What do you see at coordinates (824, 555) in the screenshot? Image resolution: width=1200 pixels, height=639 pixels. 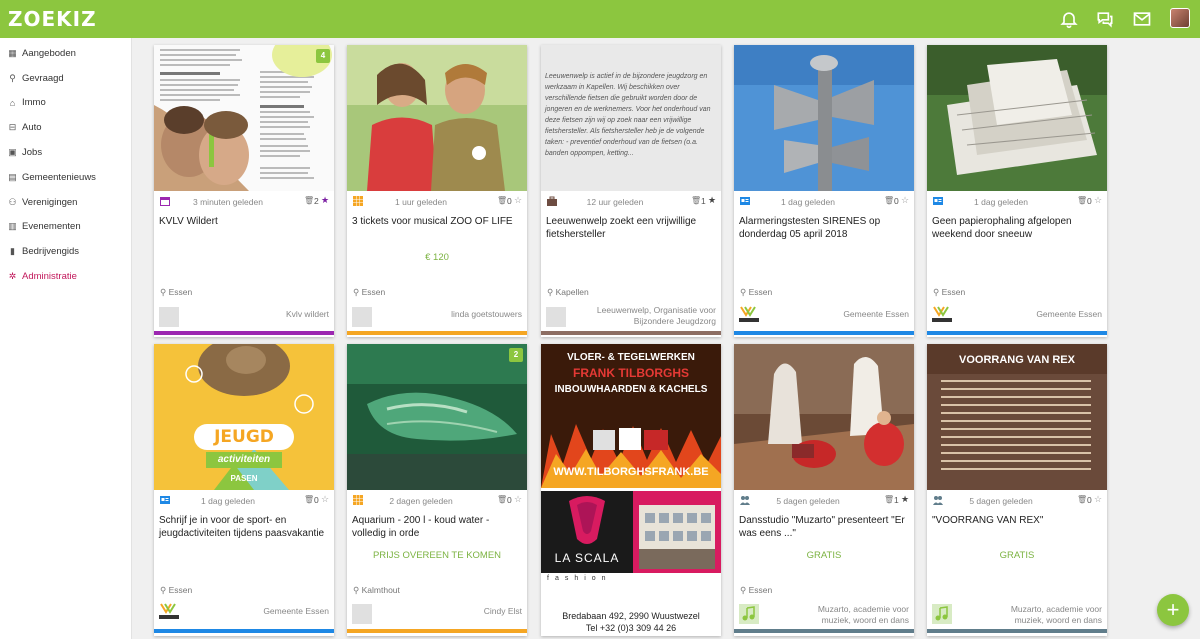 I see `listing-price: GRATIS` at bounding box center [824, 555].